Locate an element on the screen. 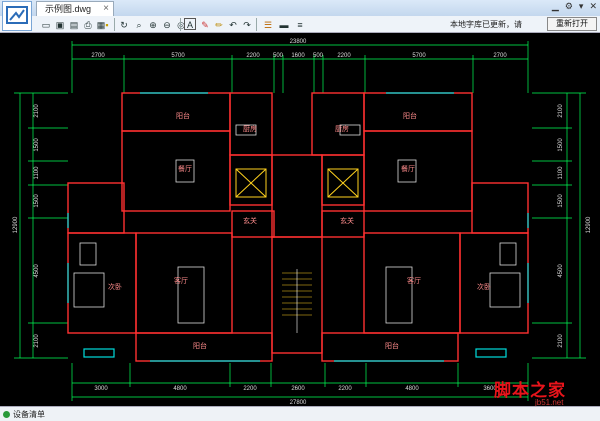 The width and height of the screenshot is (600, 421). left-dimensions is located at coordinates (41, 225).